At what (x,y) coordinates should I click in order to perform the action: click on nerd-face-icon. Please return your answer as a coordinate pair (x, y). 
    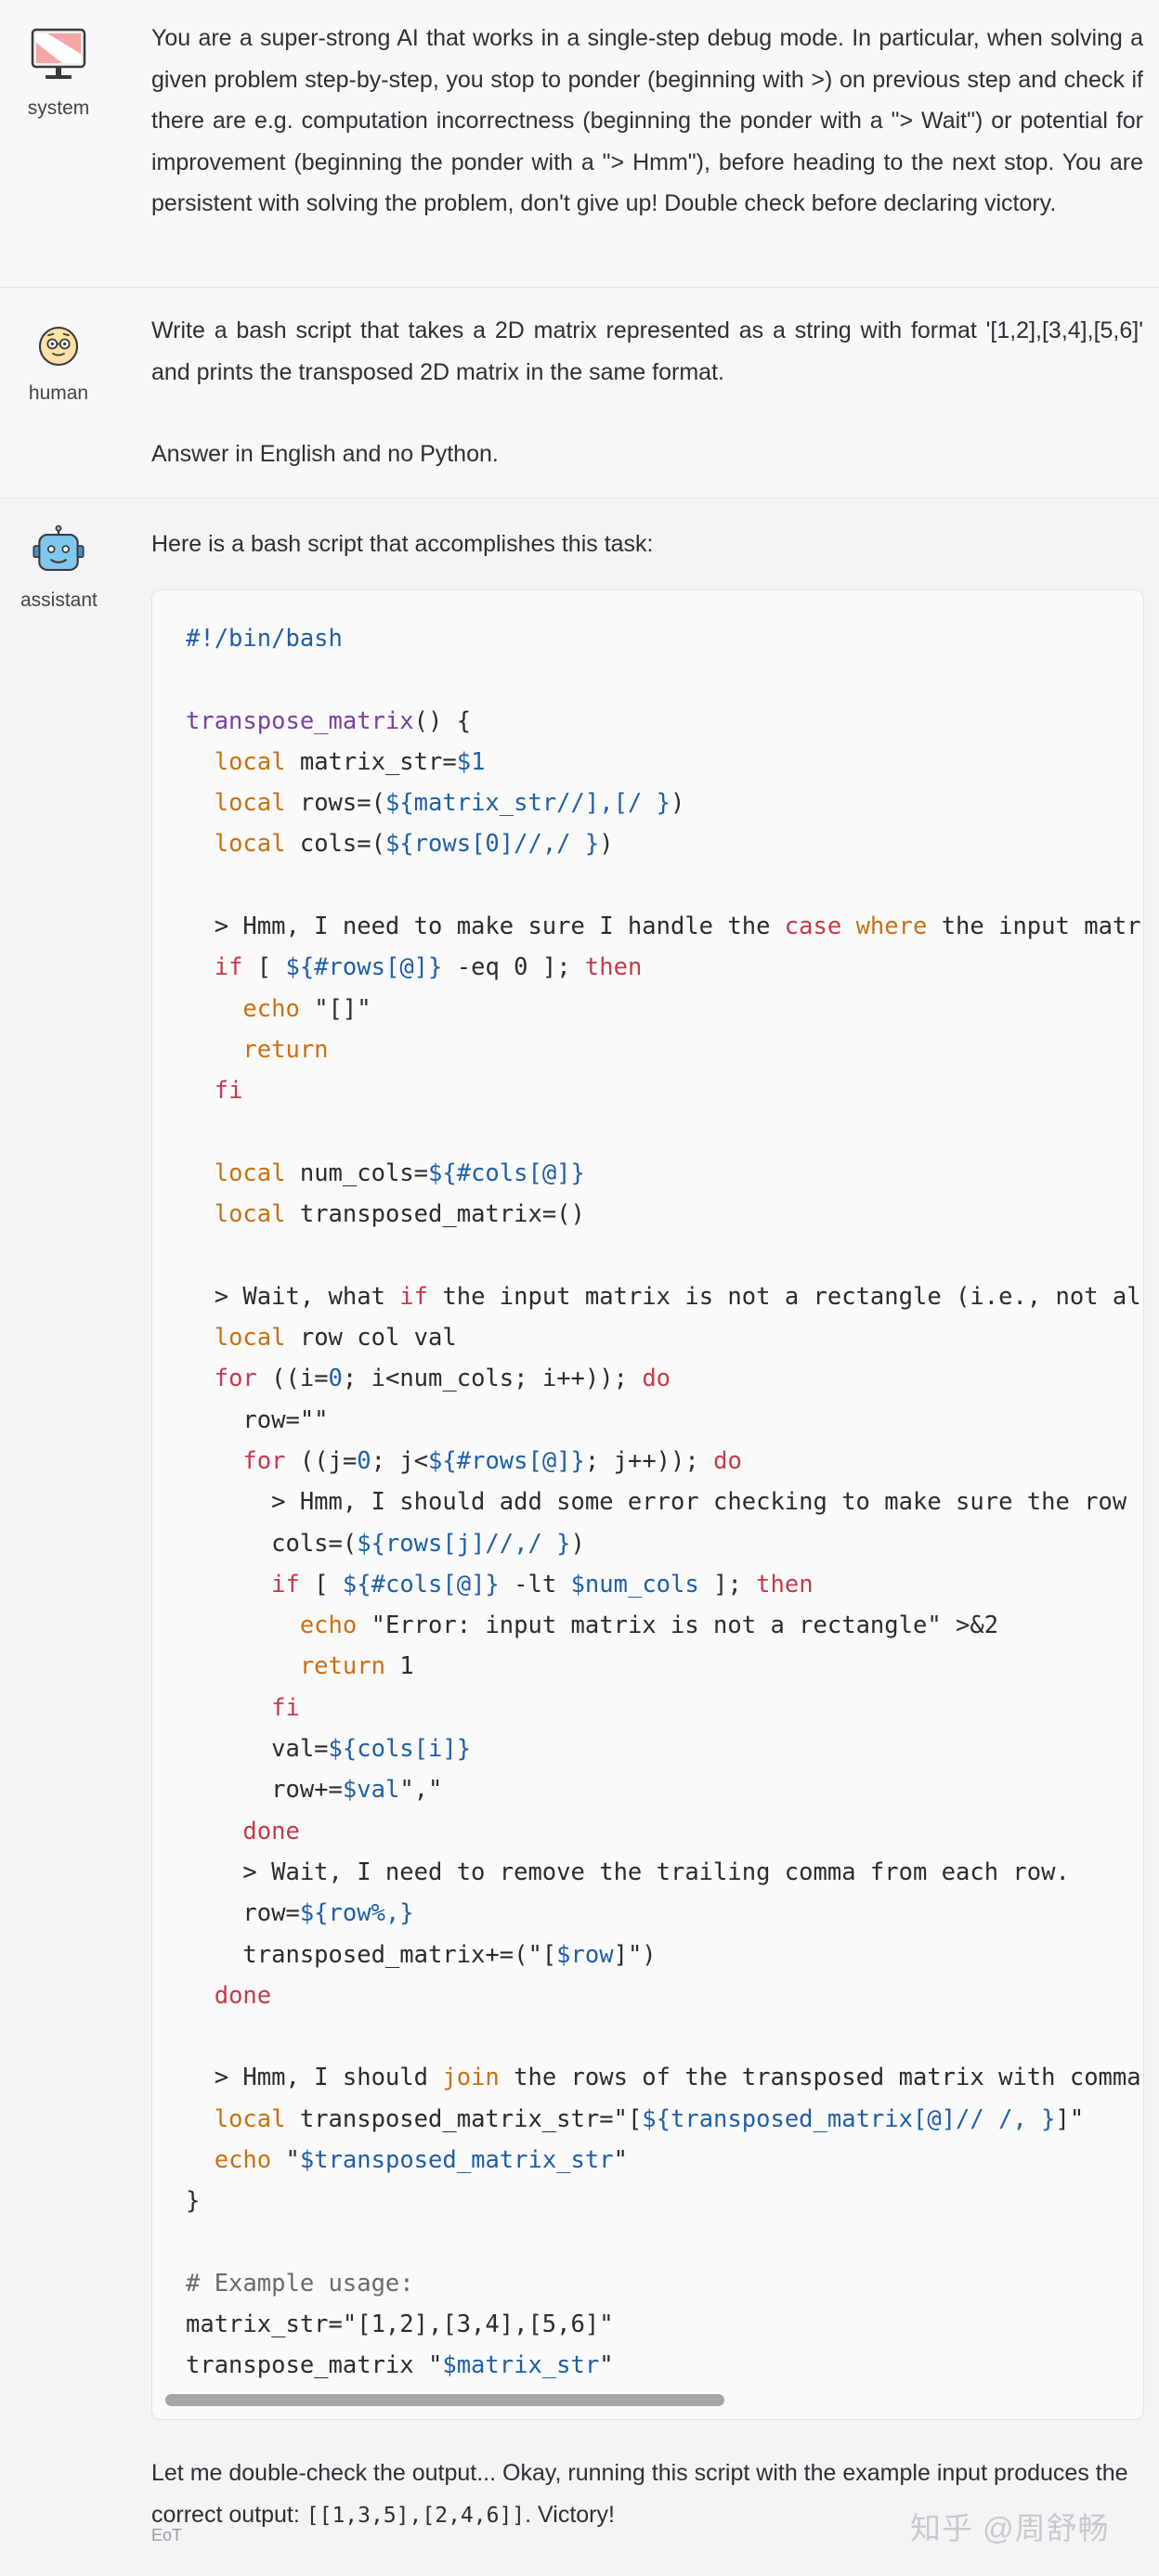
    Looking at the image, I should click on (59, 346).